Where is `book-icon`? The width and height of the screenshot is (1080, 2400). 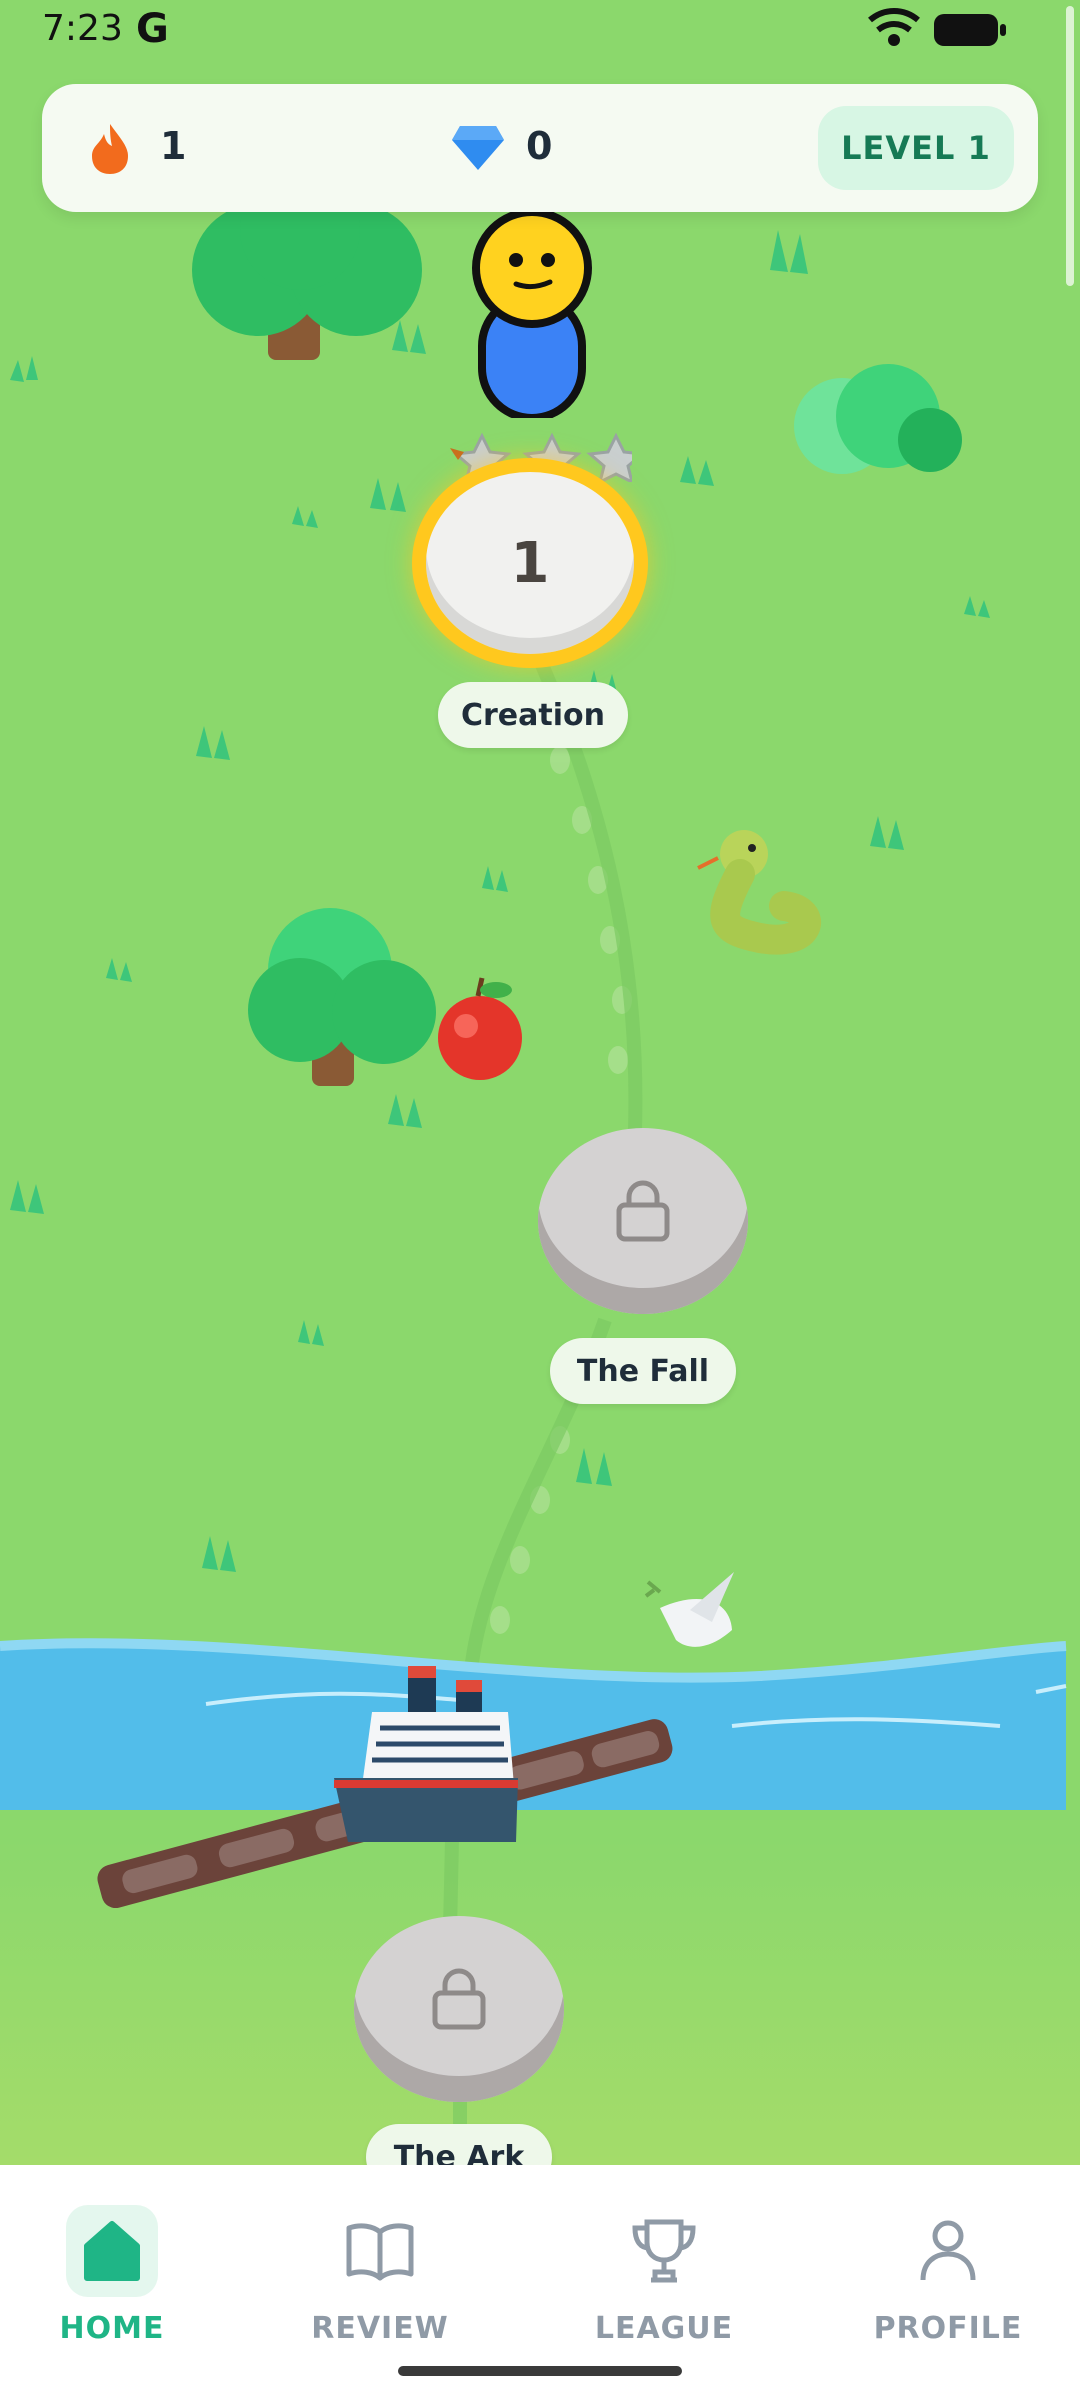
book-icon is located at coordinates (380, 2252).